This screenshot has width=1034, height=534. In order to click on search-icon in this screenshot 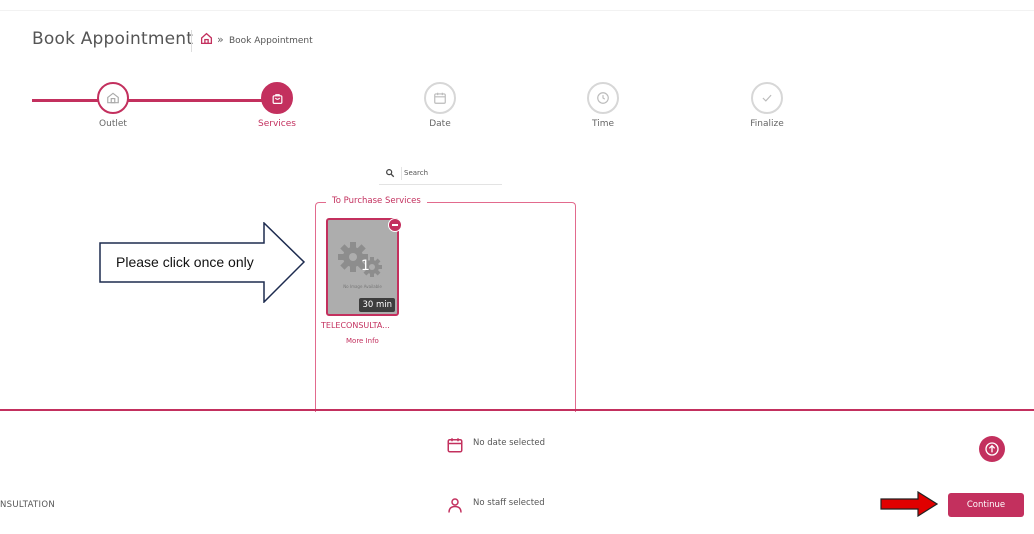, I will do `click(390, 173)`.